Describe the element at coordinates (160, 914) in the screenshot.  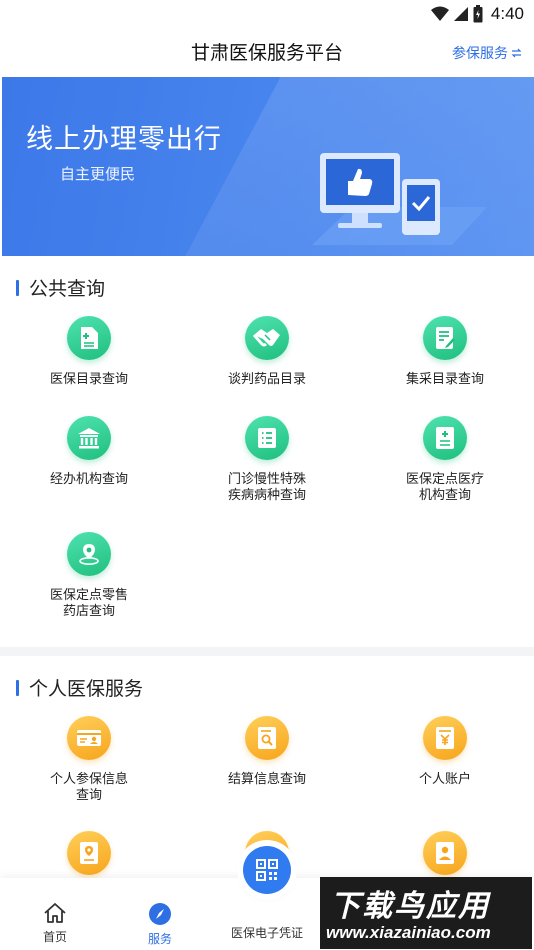
I see `compass-icon` at that location.